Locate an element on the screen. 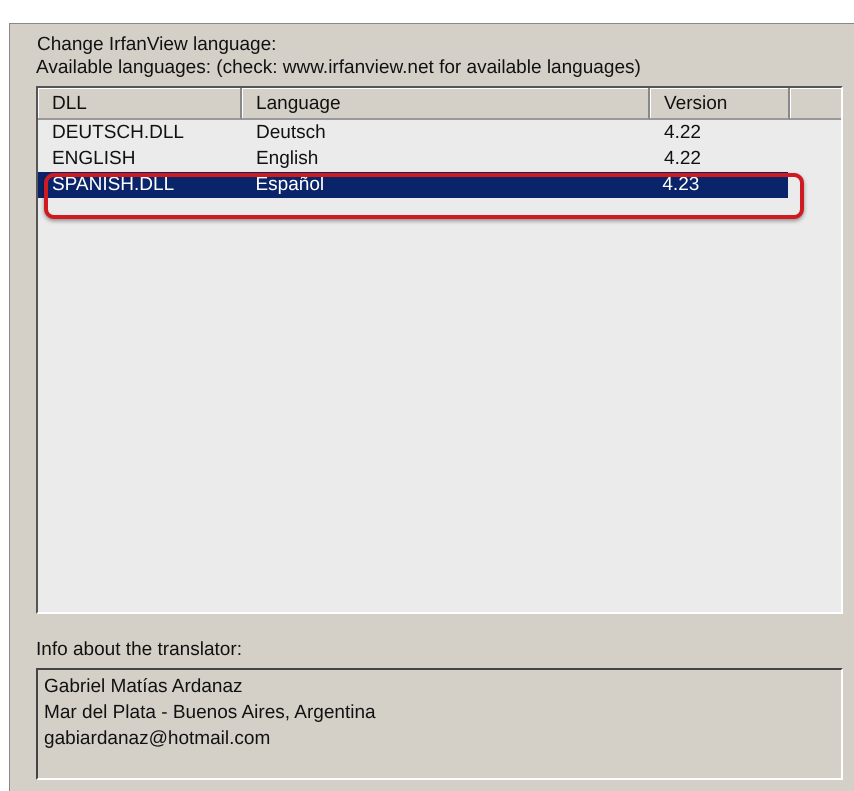 The width and height of the screenshot is (854, 791). table-cell-text: 4.23 is located at coordinates (680, 185).